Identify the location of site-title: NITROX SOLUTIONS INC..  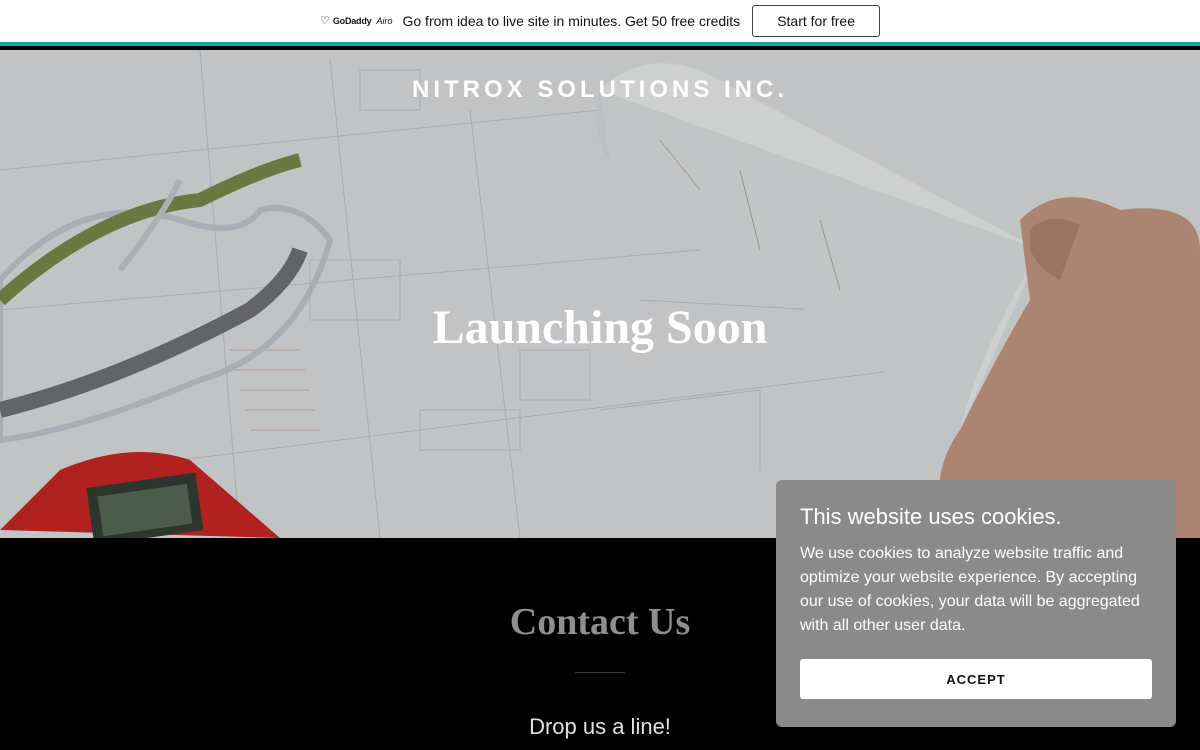
(600, 90).